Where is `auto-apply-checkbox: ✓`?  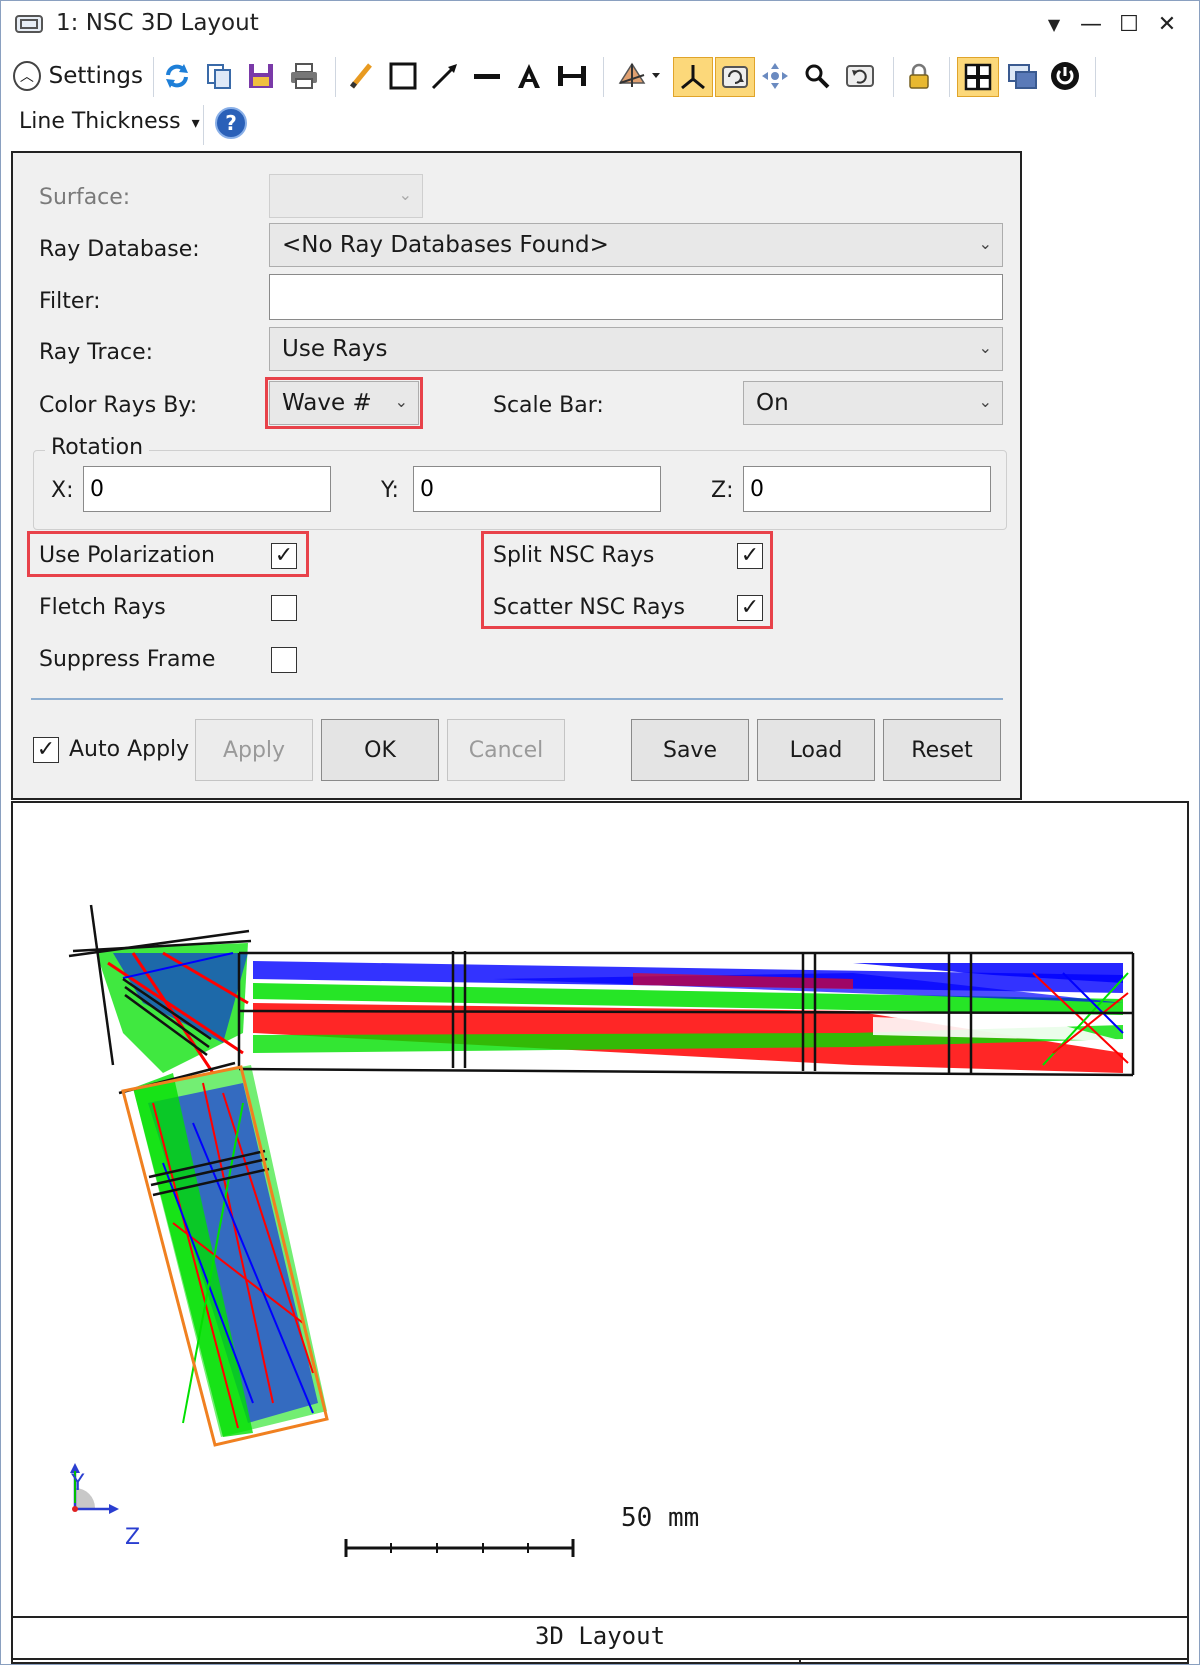 auto-apply-checkbox: ✓ is located at coordinates (46, 750).